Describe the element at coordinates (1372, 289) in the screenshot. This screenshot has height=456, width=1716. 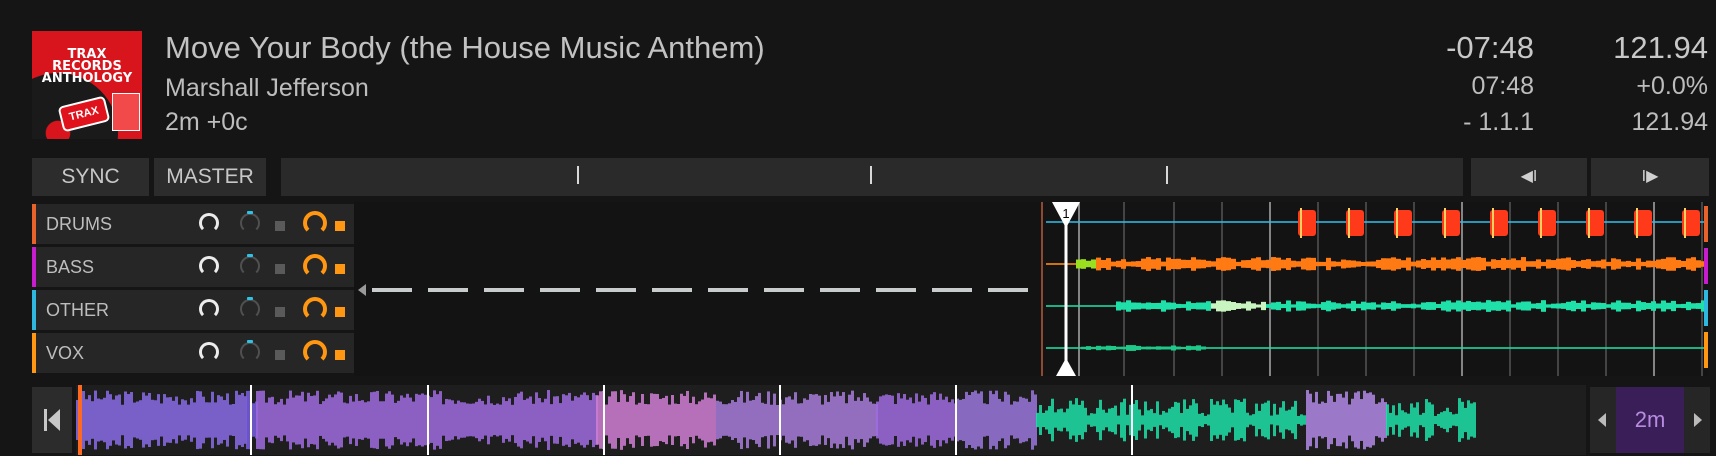
I see `stem-waveform: 1` at that location.